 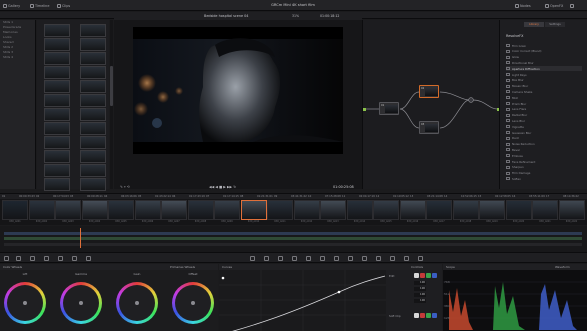 What do you see at coordinates (434, 315) in the screenshot?
I see `softclip-b-button` at bounding box center [434, 315].